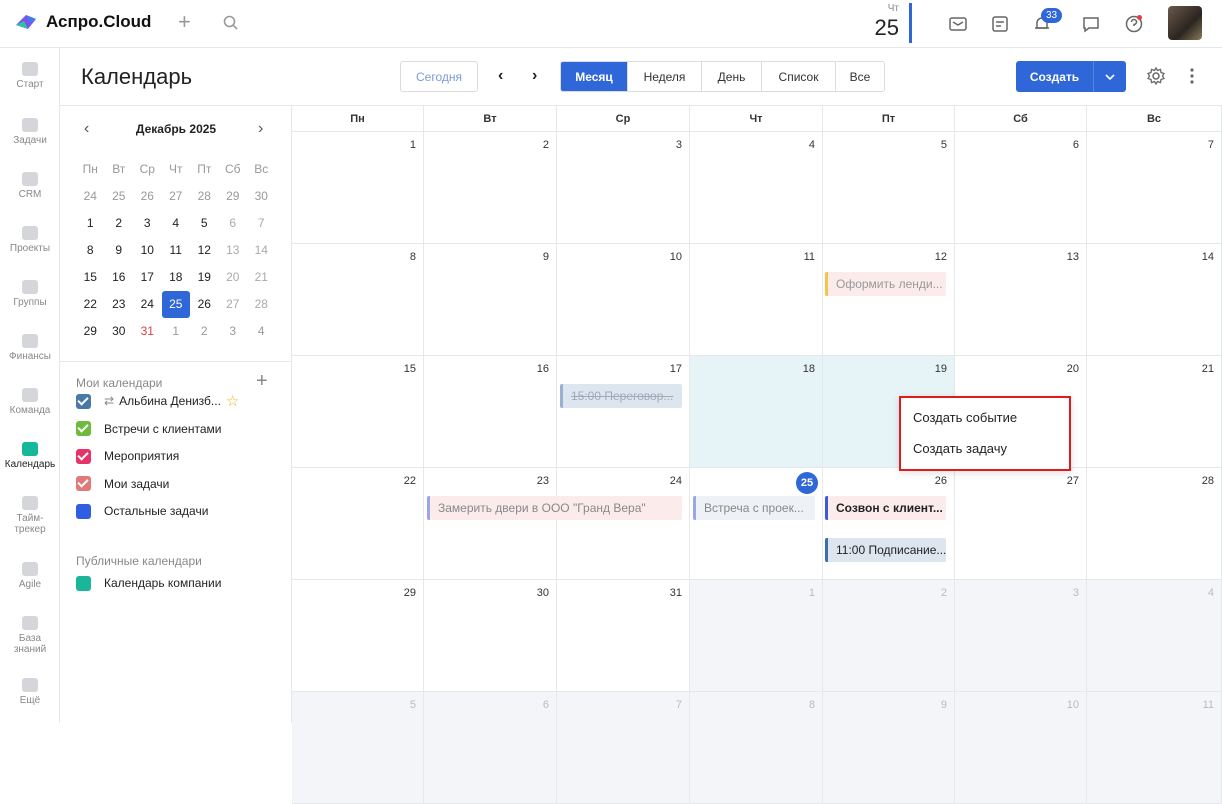 This screenshot has height=804, width=1222. What do you see at coordinates (90, 250) in the screenshot?
I see `mini-day: 8` at bounding box center [90, 250].